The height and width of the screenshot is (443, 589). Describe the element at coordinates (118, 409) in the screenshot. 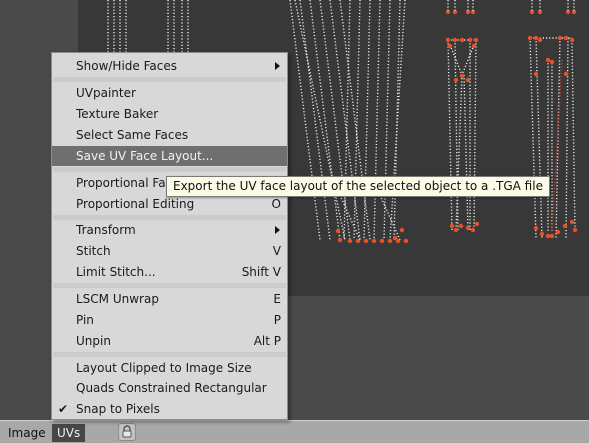

I see `menu-item-label: Snap to Pixels` at that location.